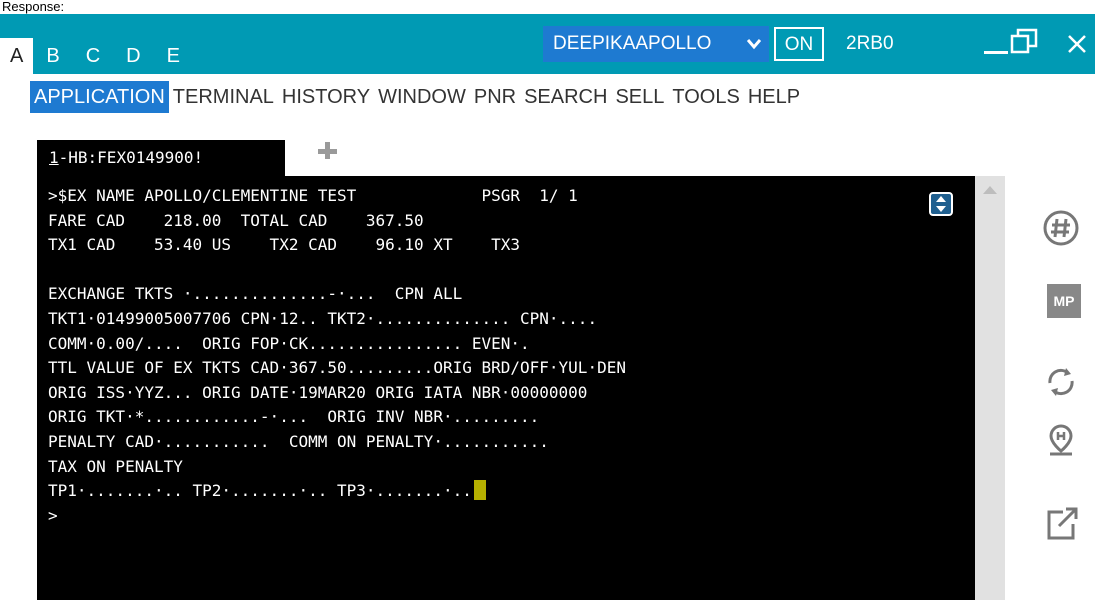  What do you see at coordinates (133, 56) in the screenshot?
I see `workspace-tab-d: D` at bounding box center [133, 56].